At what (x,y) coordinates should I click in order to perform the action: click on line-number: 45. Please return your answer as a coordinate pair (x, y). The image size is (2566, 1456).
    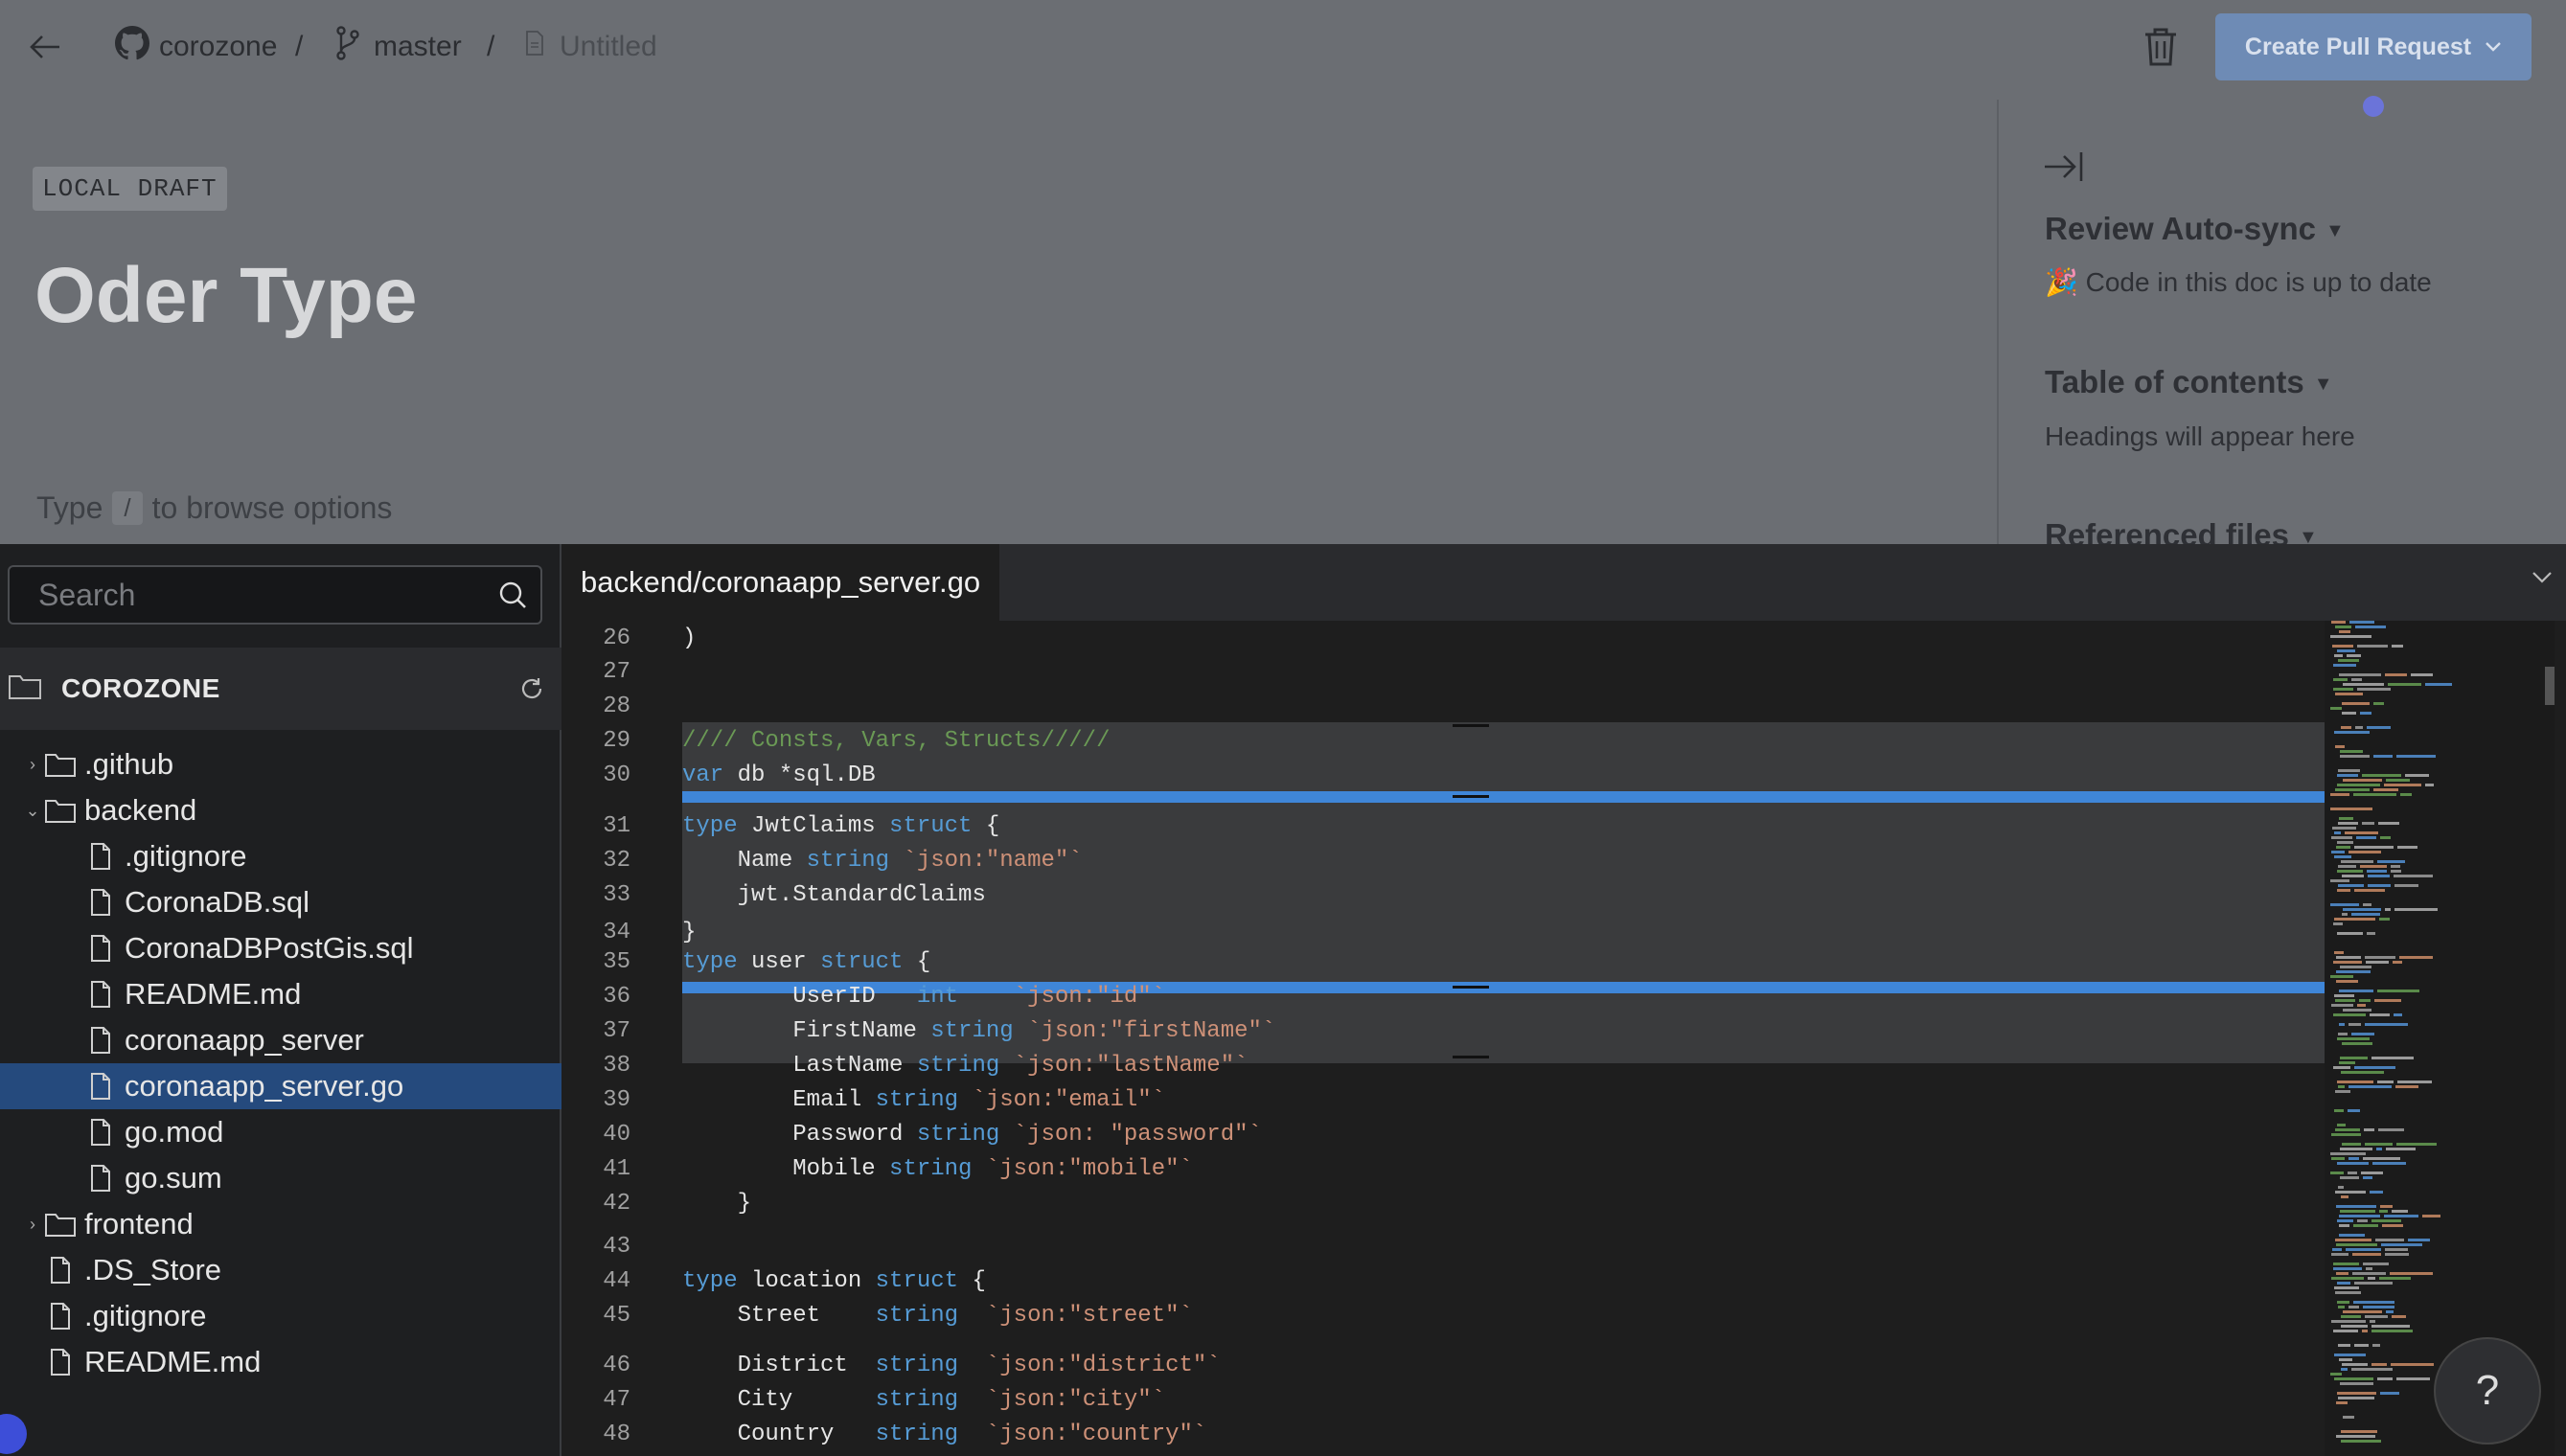
    Looking at the image, I should click on (616, 1315).